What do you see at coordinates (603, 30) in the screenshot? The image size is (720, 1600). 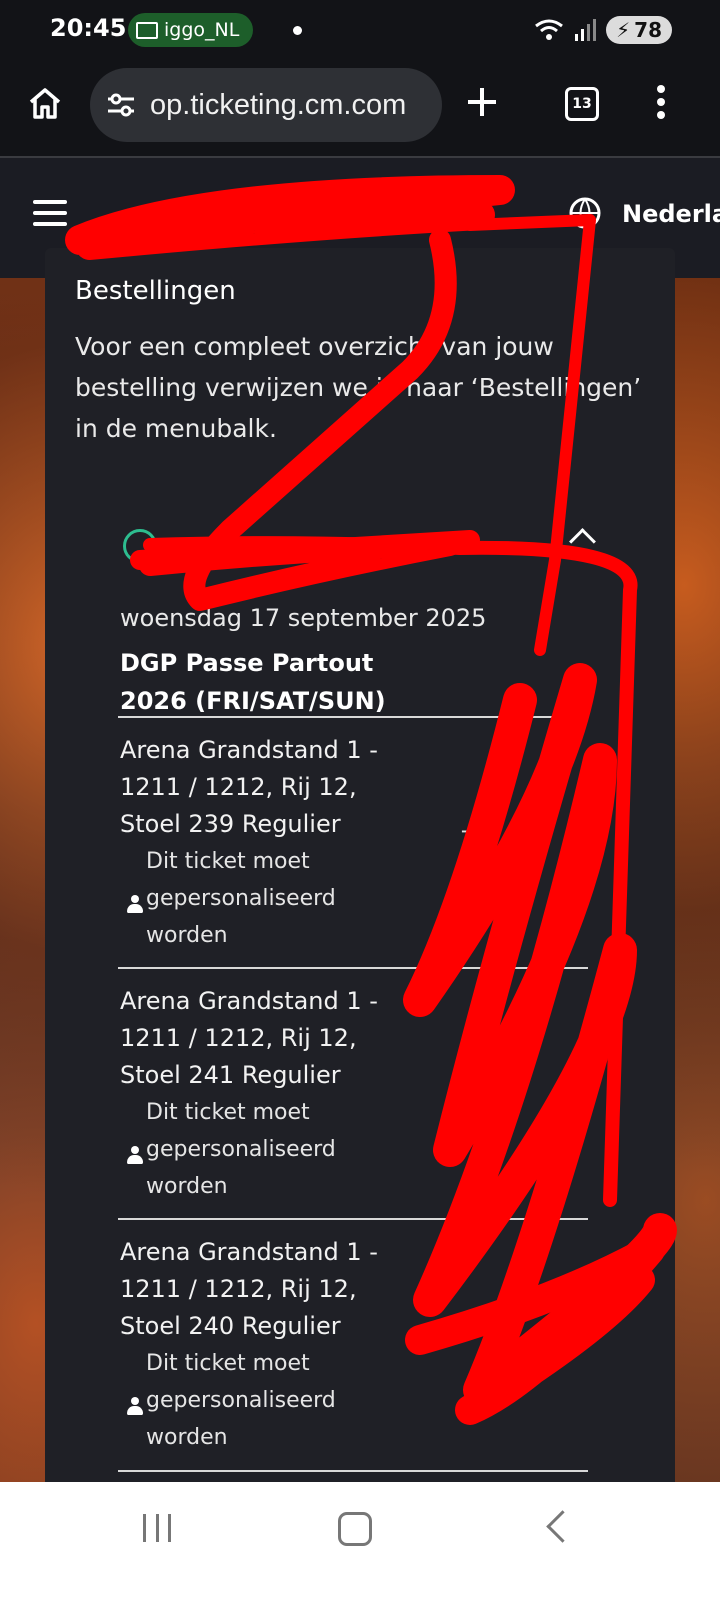 I see `status-icons: ⚡ 78` at bounding box center [603, 30].